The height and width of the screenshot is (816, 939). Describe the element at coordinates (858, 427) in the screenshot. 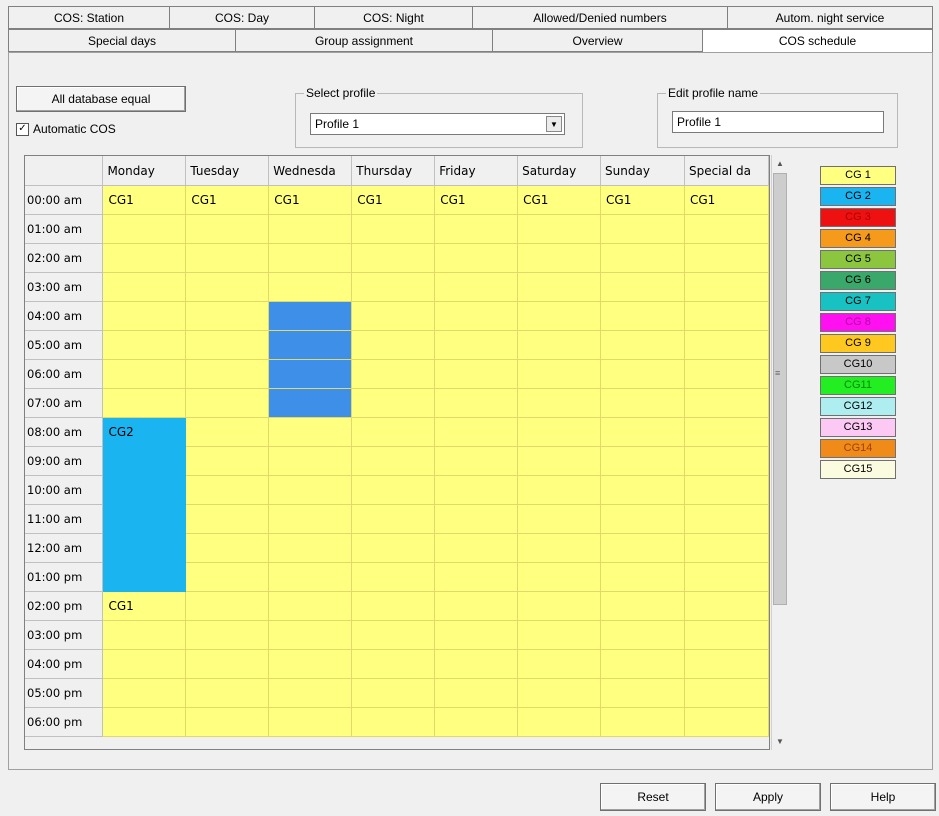

I see `legend-item-cg13: CG13` at that location.